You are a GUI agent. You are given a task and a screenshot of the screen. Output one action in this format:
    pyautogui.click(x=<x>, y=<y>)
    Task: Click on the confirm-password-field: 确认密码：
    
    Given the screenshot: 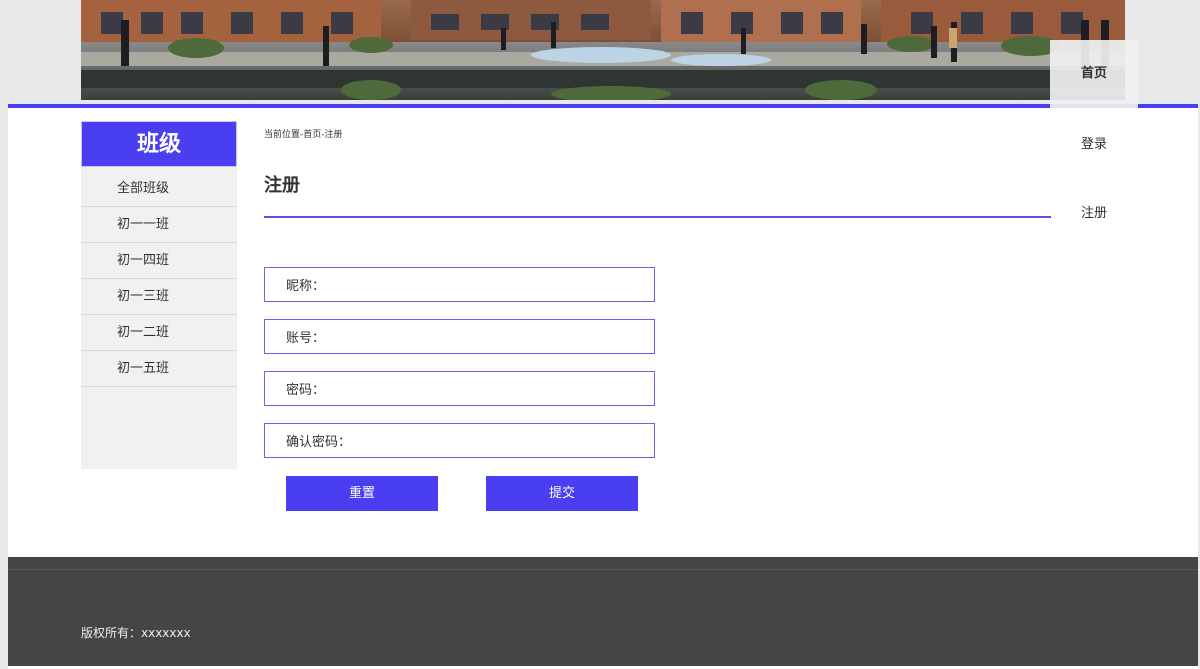 What is the action you would take?
    pyautogui.click(x=459, y=440)
    